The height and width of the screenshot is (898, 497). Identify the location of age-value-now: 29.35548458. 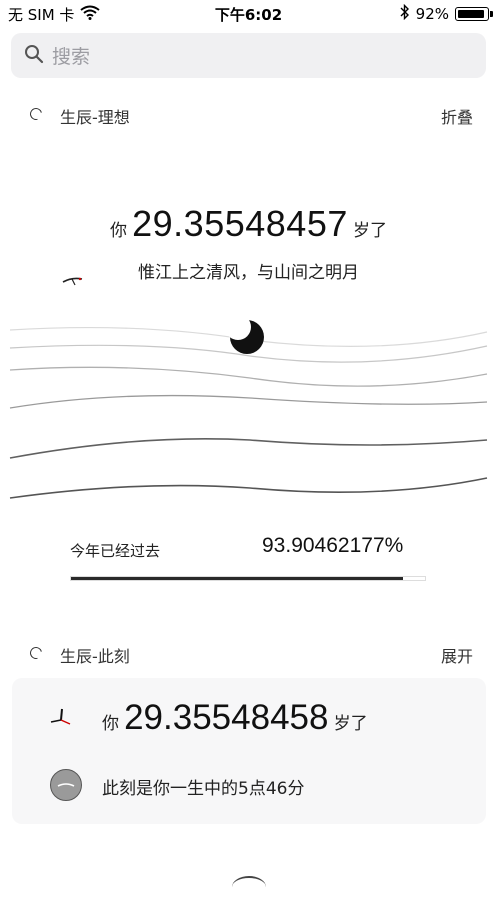
(226, 717).